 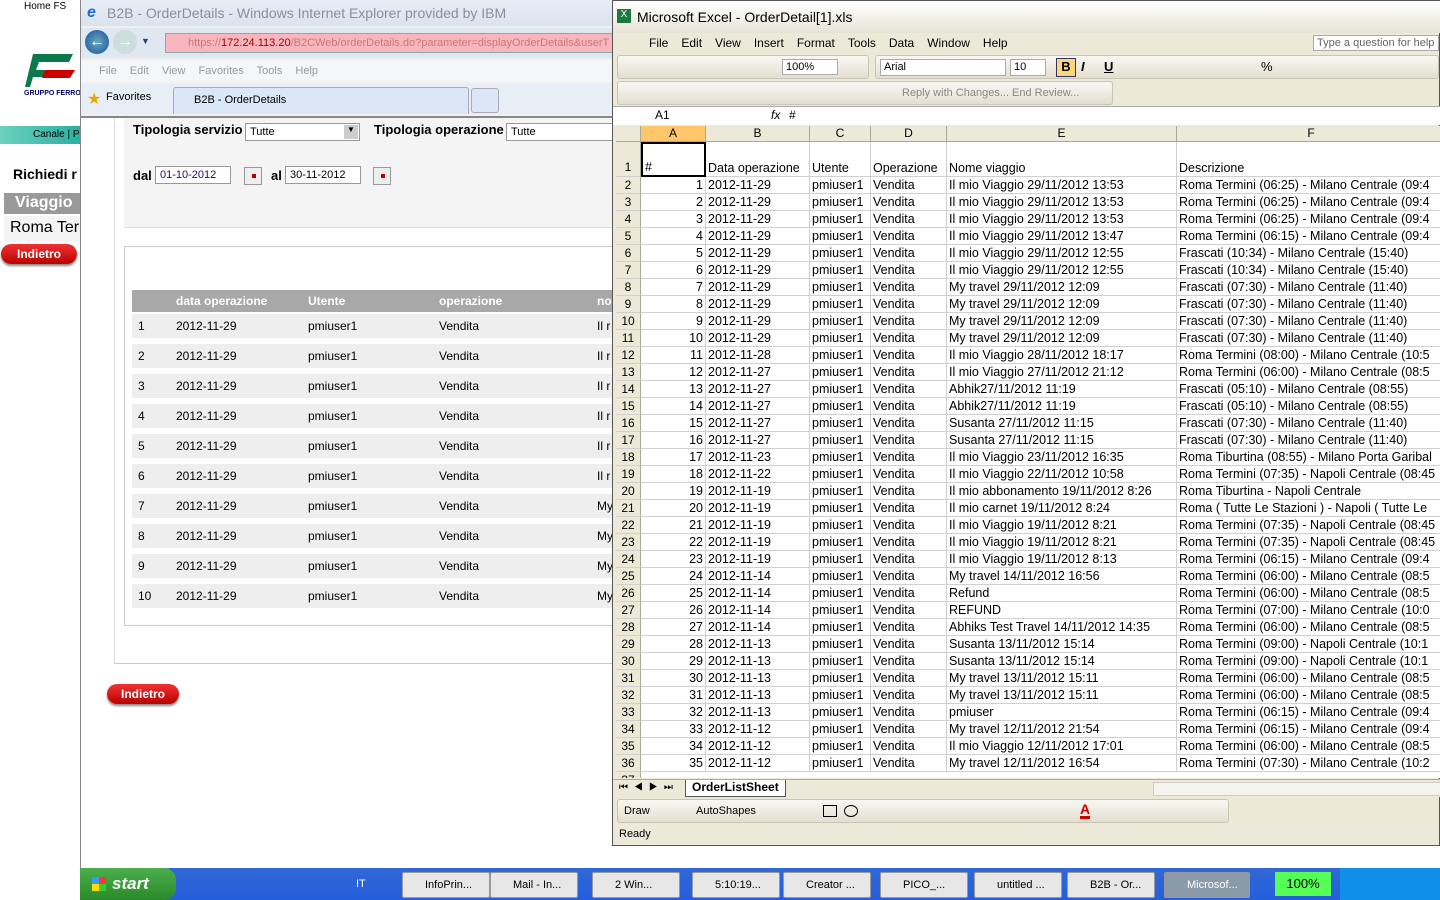 What do you see at coordinates (758, 134) in the screenshot?
I see `column-header-b: B` at bounding box center [758, 134].